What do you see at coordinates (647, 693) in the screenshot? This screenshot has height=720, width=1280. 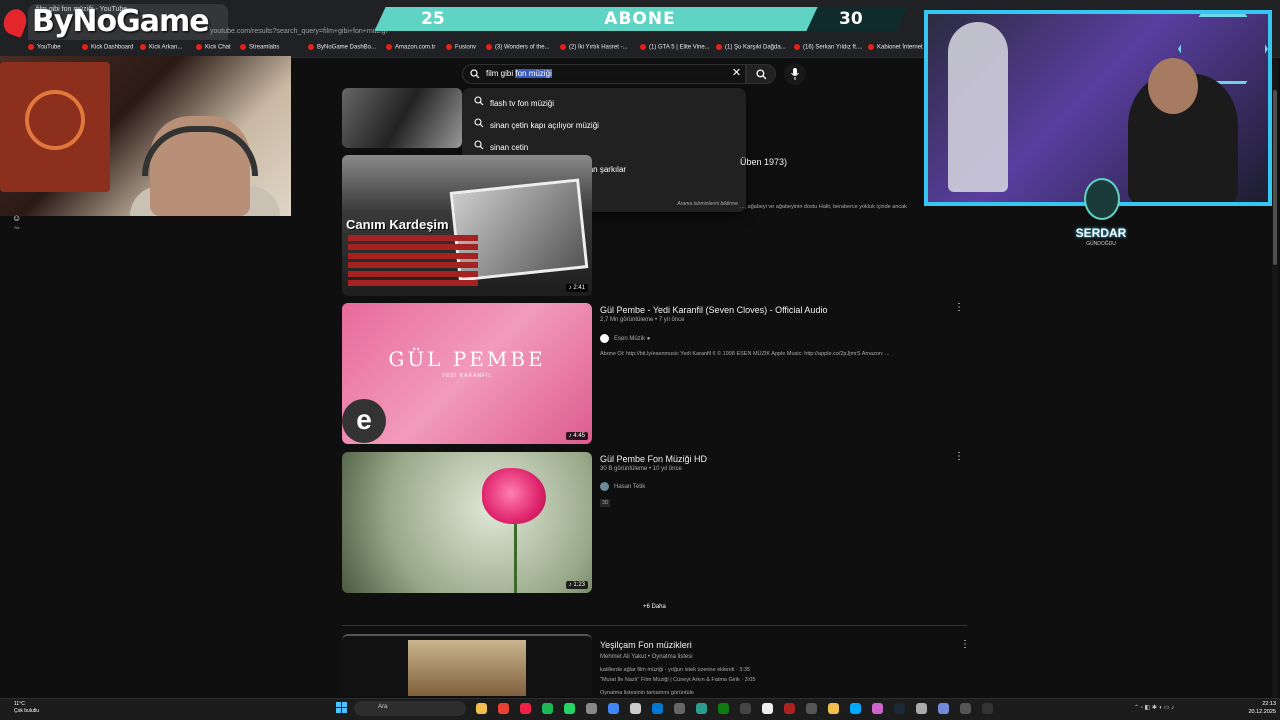 I see `view-full-playlist-link: Oynatma listesinin tamamını görüntüle` at bounding box center [647, 693].